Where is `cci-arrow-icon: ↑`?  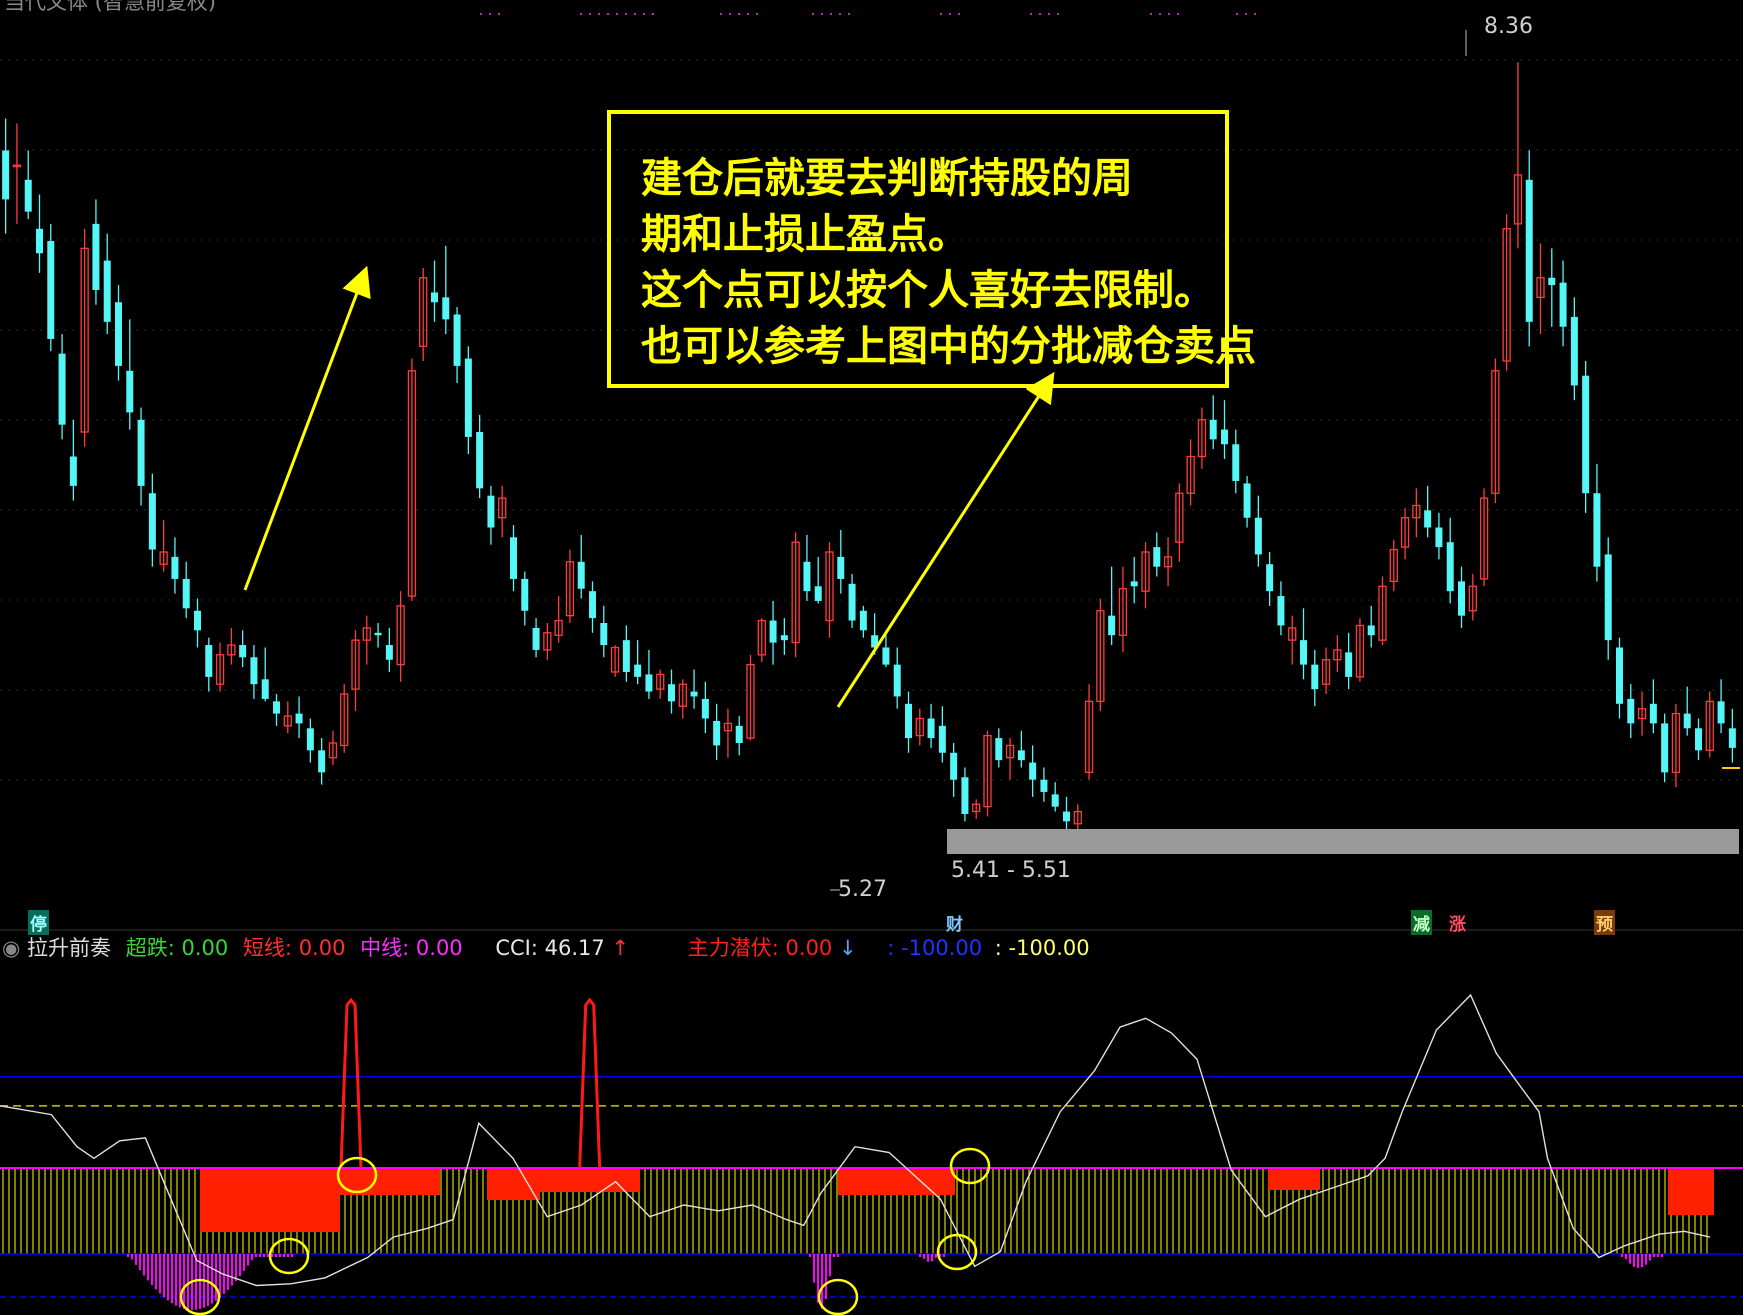 cci-arrow-icon: ↑ is located at coordinates (620, 948).